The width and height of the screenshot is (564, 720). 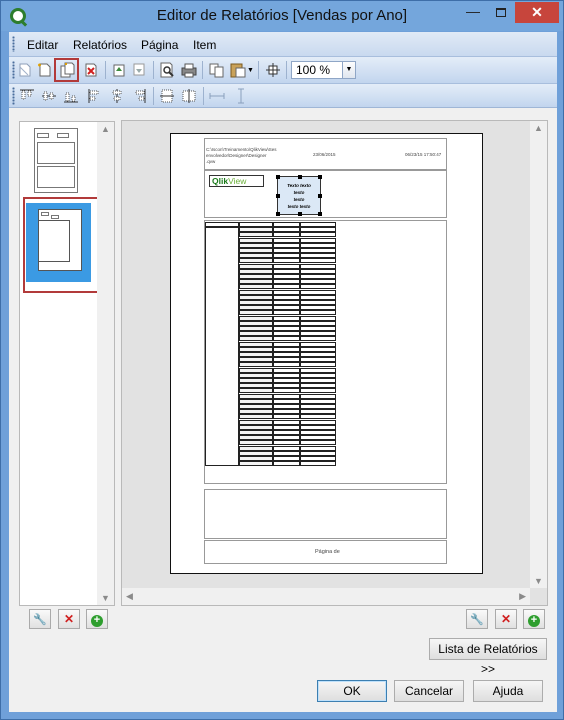 I want to click on add-page-button: +, so click(x=97, y=619).